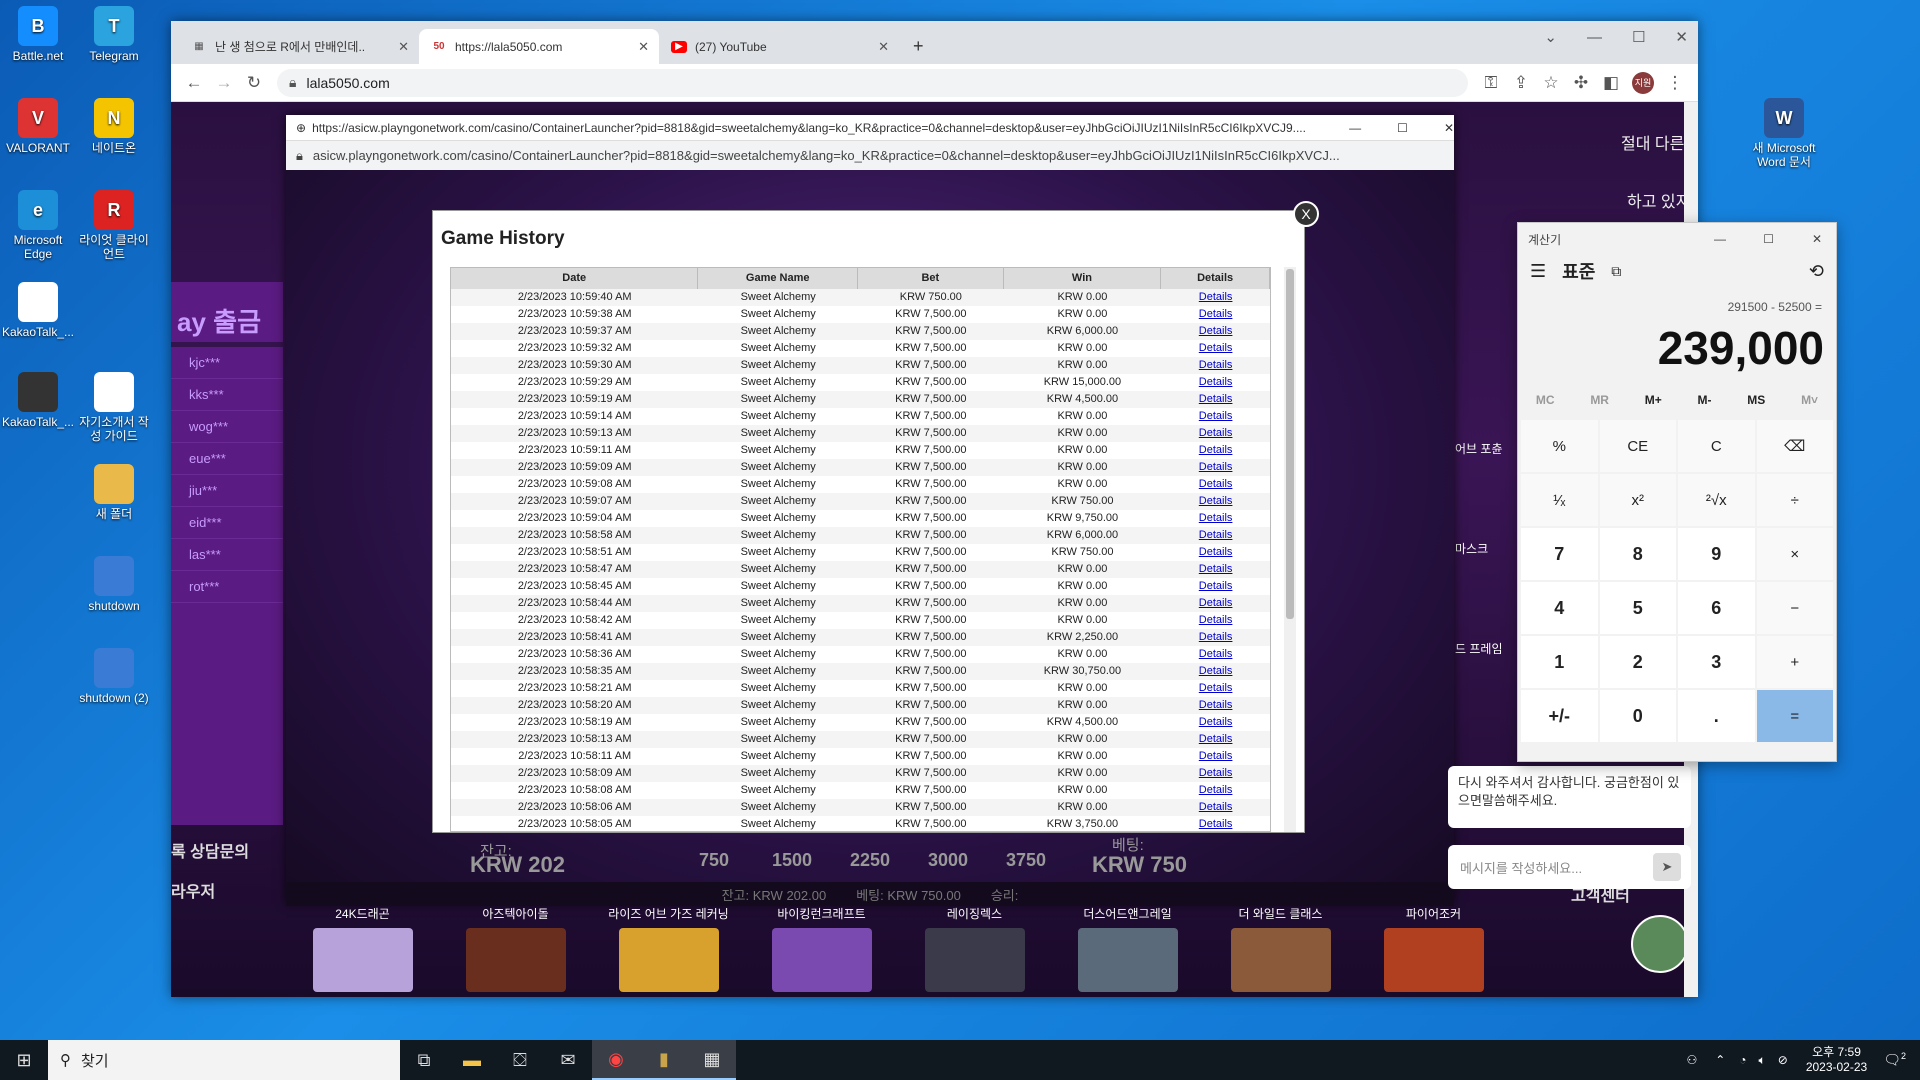 Image resolution: width=1920 pixels, height=1080 pixels. What do you see at coordinates (1471, 548) in the screenshot?
I see `right-game-2: 마스크` at bounding box center [1471, 548].